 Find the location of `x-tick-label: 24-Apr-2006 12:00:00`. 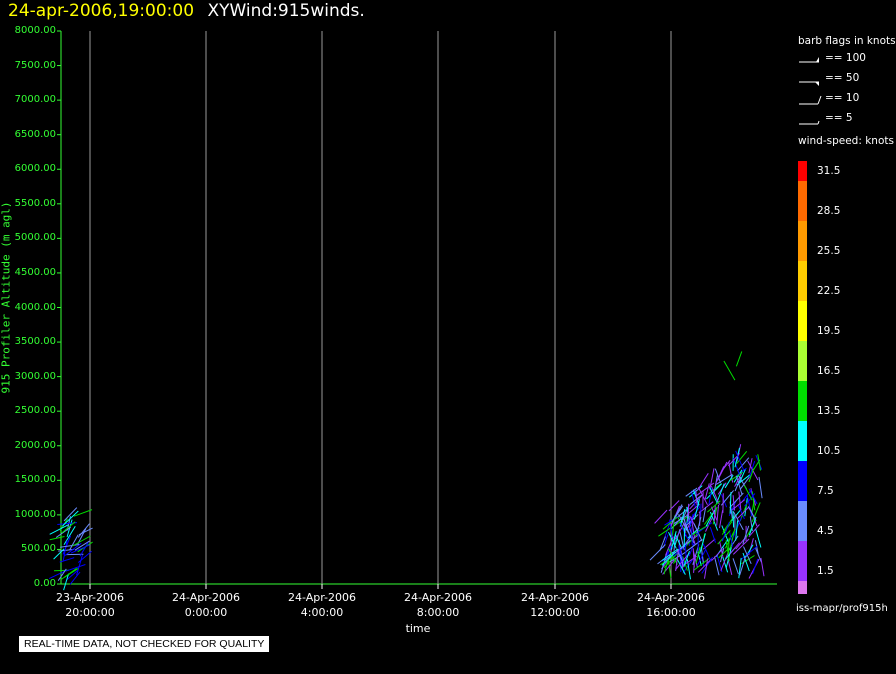

x-tick-label: 24-Apr-2006 12:00:00 is located at coordinates (555, 605).